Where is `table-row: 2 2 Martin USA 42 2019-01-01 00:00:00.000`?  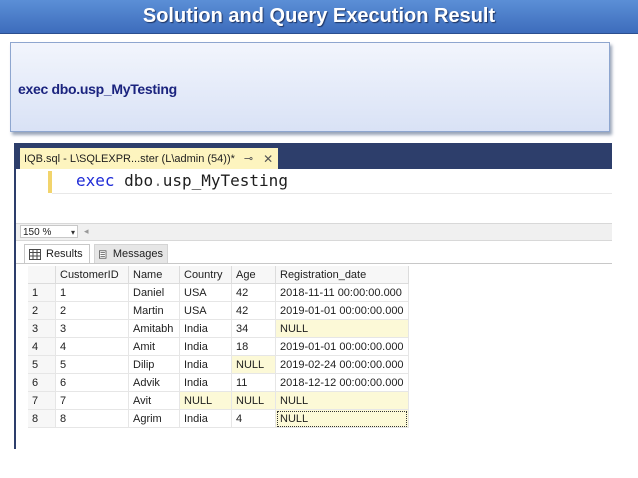 table-row: 2 2 Martin USA 42 2019-01-01 00:00:00.000 is located at coordinates (218, 310).